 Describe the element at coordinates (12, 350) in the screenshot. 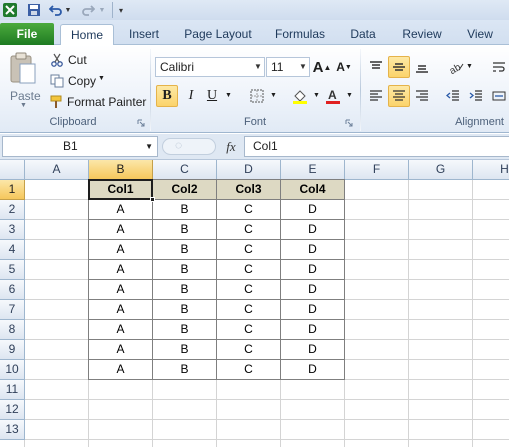

I see `row-header-9: 9` at that location.